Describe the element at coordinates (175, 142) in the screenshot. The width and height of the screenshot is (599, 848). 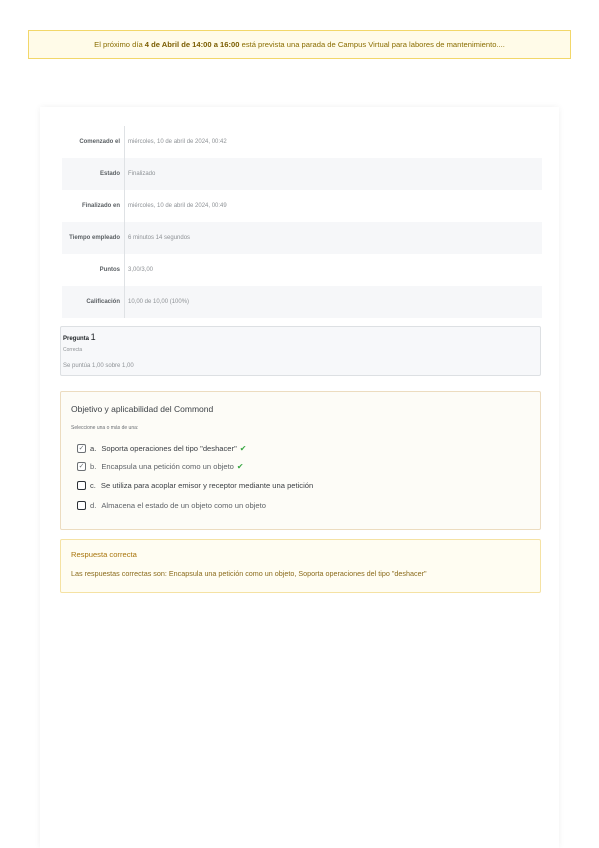
I see `summary-value: miércoles, 10 de abril de 2024, 00:42` at that location.